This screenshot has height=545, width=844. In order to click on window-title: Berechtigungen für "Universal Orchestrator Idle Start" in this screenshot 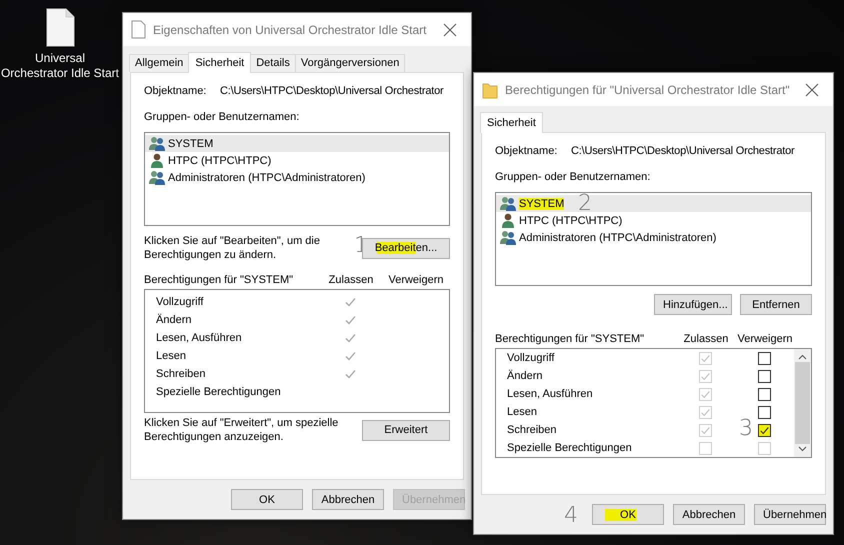, I will do `click(648, 89)`.